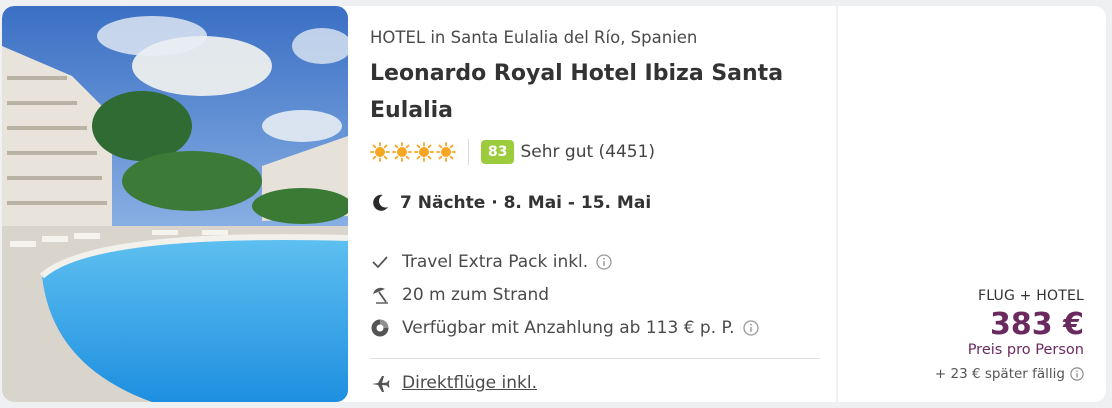 This screenshot has height=408, width=1112. Describe the element at coordinates (380, 261) in the screenshot. I see `check-icon` at that location.